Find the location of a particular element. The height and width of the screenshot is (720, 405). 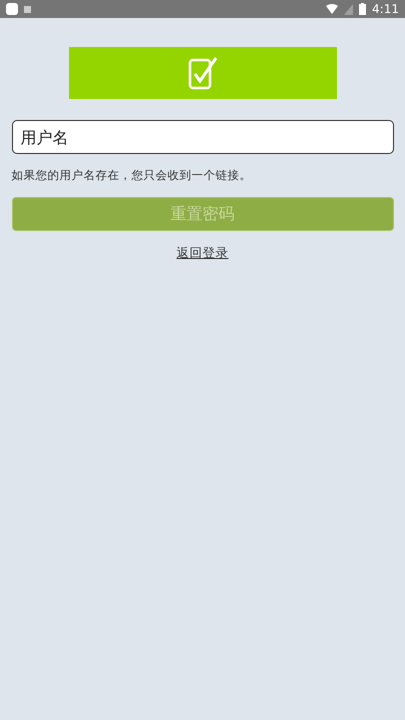

clock: 4:11 is located at coordinates (385, 9).